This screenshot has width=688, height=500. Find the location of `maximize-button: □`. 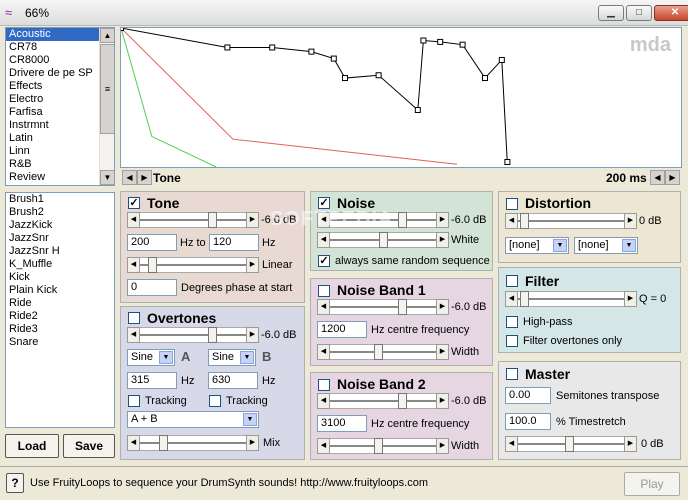

maximize-button: □ is located at coordinates (639, 13).